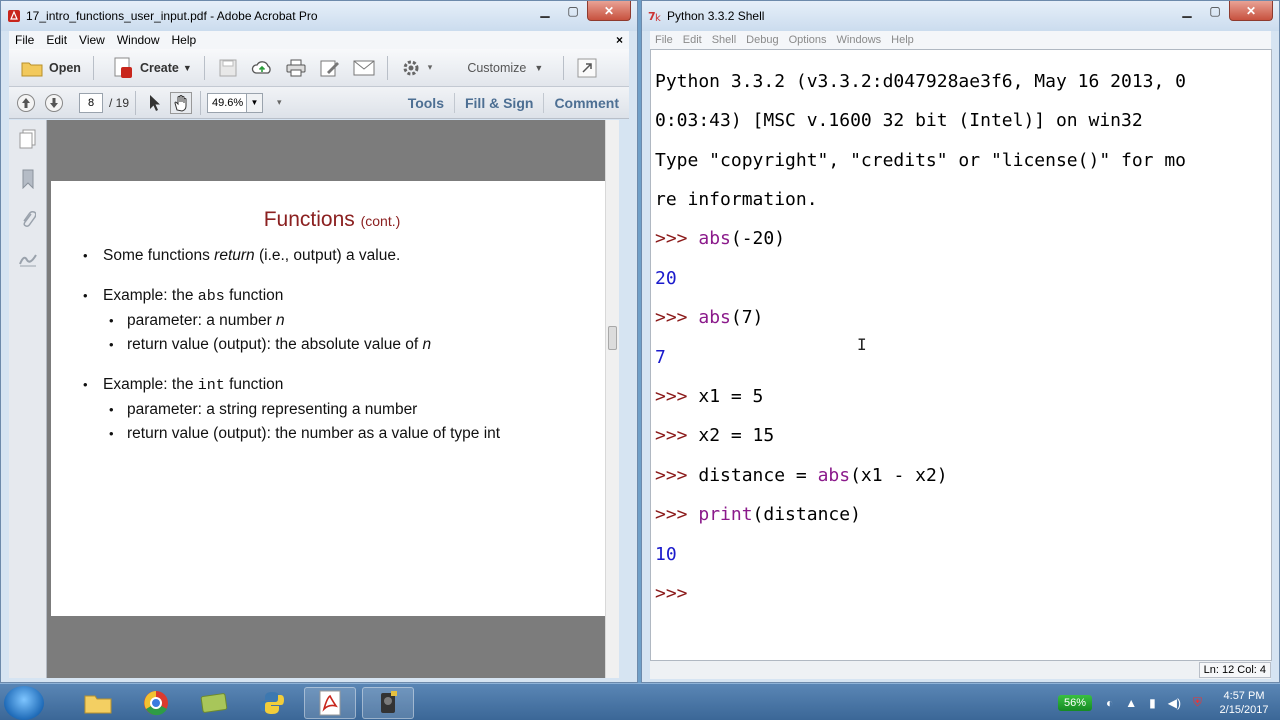 This screenshot has height=720, width=1280. I want to click on expand-icon, so click(587, 68).